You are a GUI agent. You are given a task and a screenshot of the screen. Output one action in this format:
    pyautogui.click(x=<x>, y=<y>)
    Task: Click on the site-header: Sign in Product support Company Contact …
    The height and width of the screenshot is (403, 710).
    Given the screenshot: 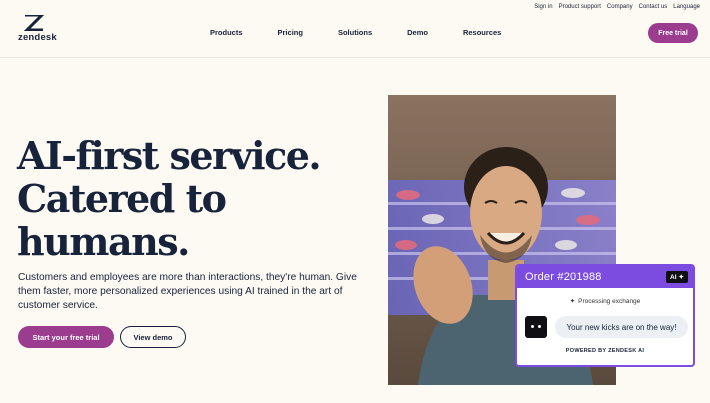 What is the action you would take?
    pyautogui.click(x=355, y=29)
    